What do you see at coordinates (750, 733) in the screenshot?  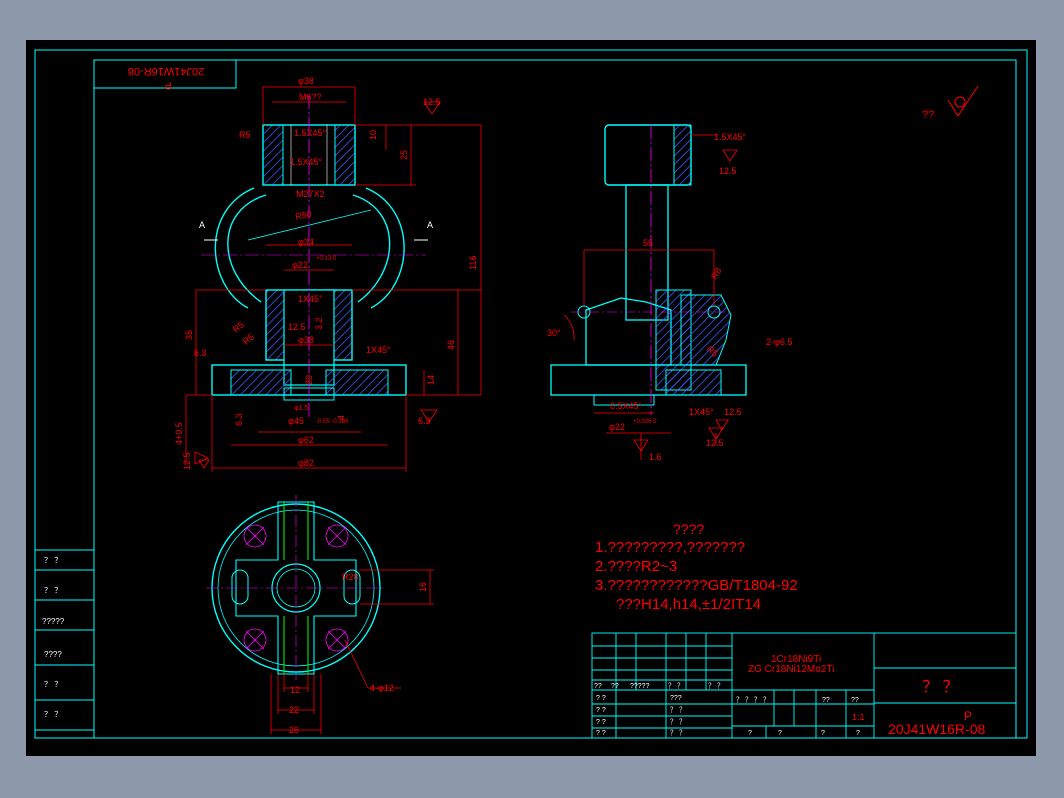 I see `tb-r5c: ?` at bounding box center [750, 733].